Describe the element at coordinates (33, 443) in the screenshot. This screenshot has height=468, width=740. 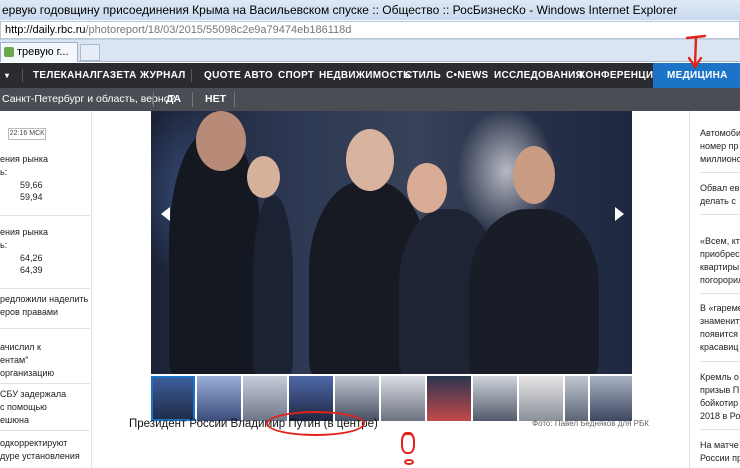
I see `news-link: одкорректируют` at that location.